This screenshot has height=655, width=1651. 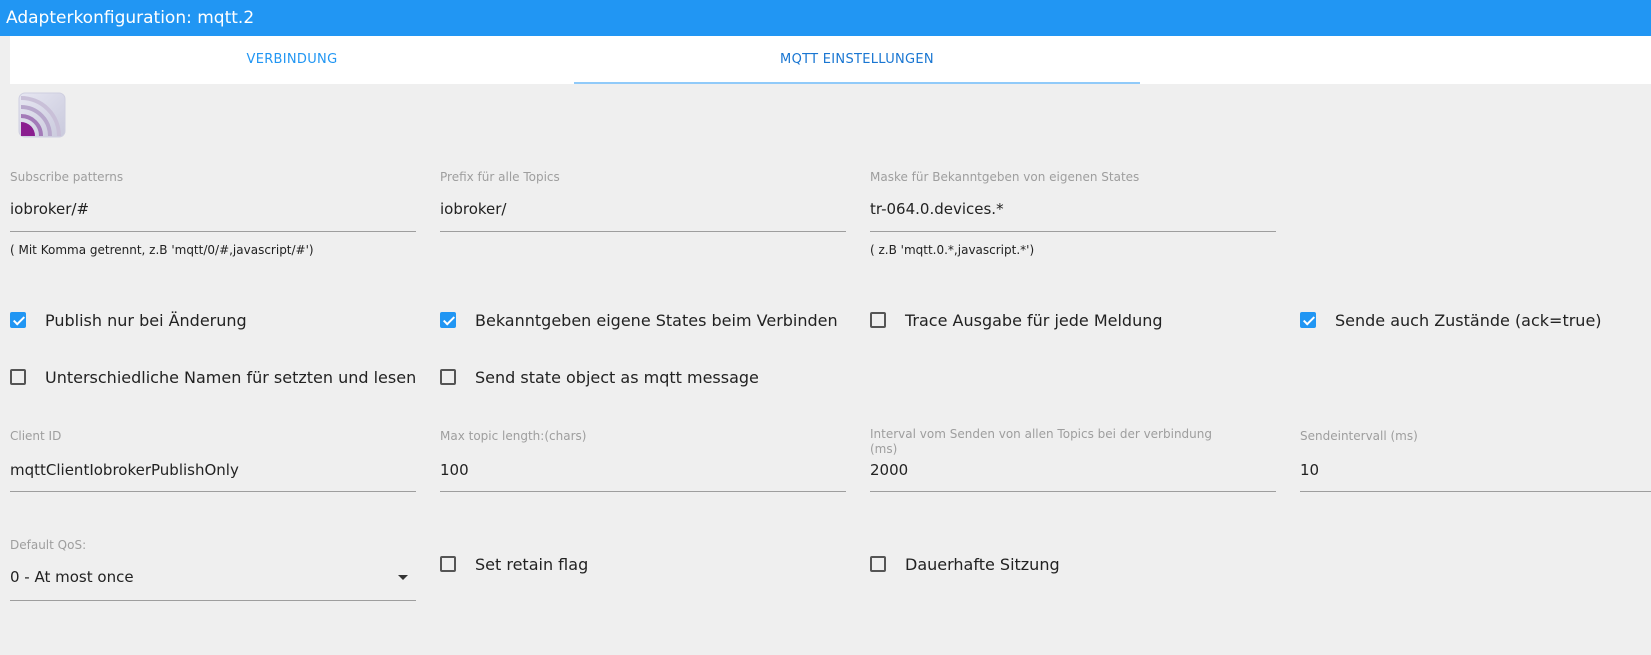 I want to click on mqtt-logo-icon, so click(x=42, y=115).